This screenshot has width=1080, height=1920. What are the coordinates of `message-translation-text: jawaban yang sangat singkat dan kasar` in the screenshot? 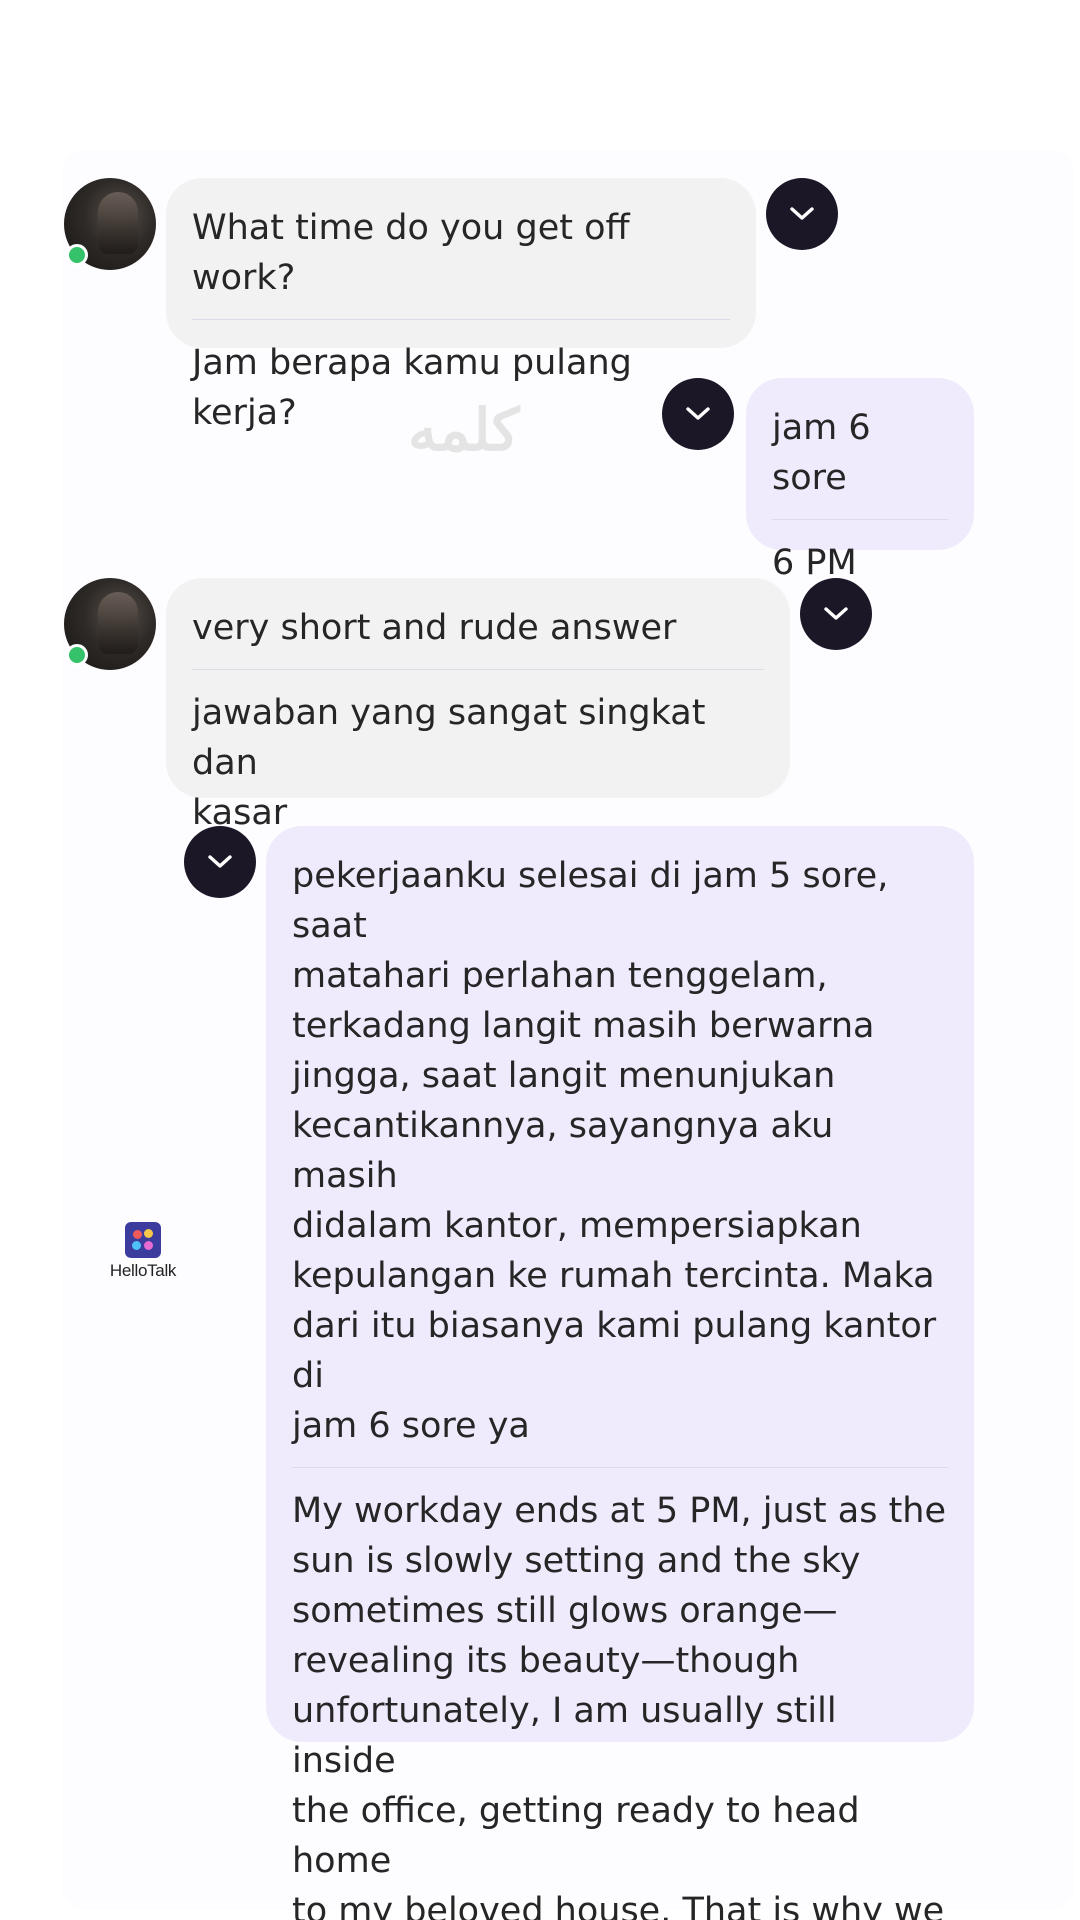 It's located at (449, 763).